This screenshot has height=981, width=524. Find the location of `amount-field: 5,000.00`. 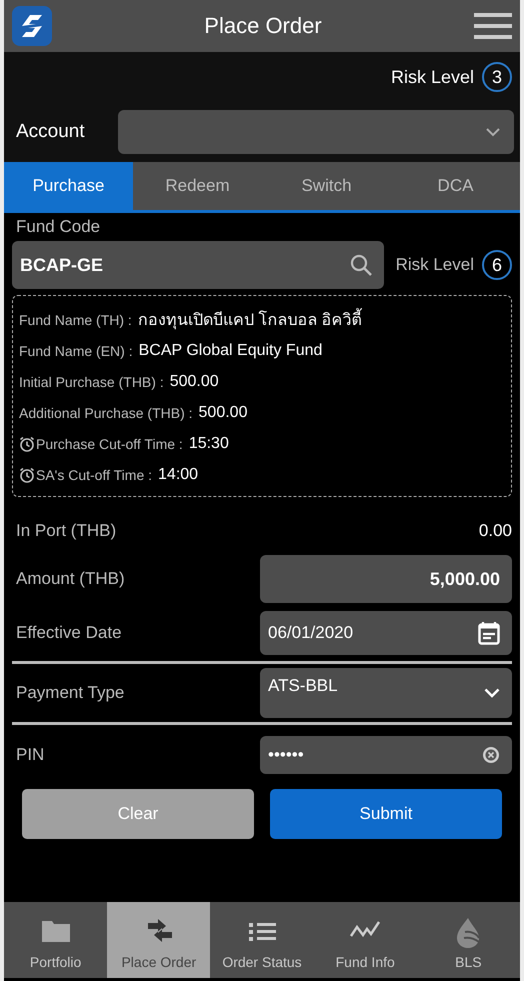

amount-field: 5,000.00 is located at coordinates (386, 579).